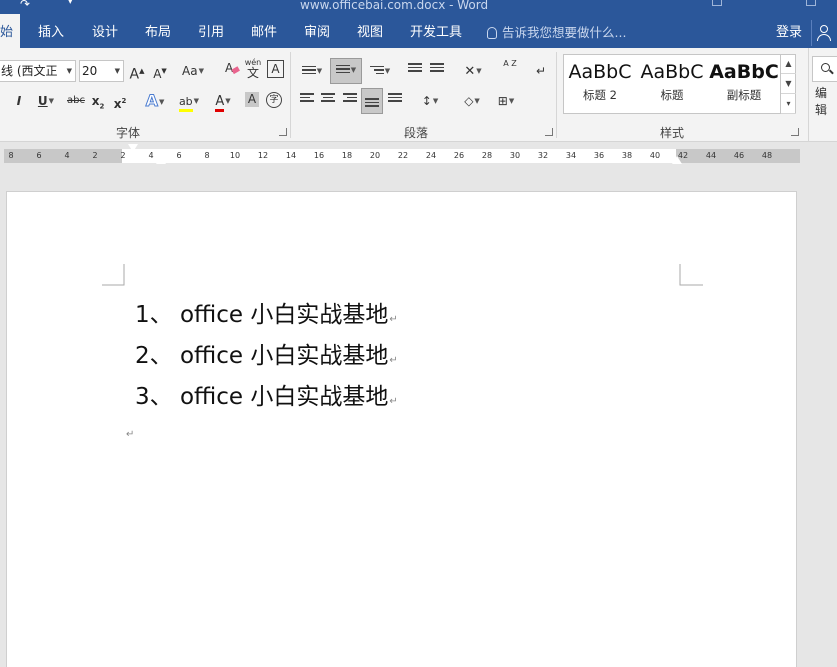 The width and height of the screenshot is (837, 667). I want to click on first-line-indent-marker, so click(133, 148).